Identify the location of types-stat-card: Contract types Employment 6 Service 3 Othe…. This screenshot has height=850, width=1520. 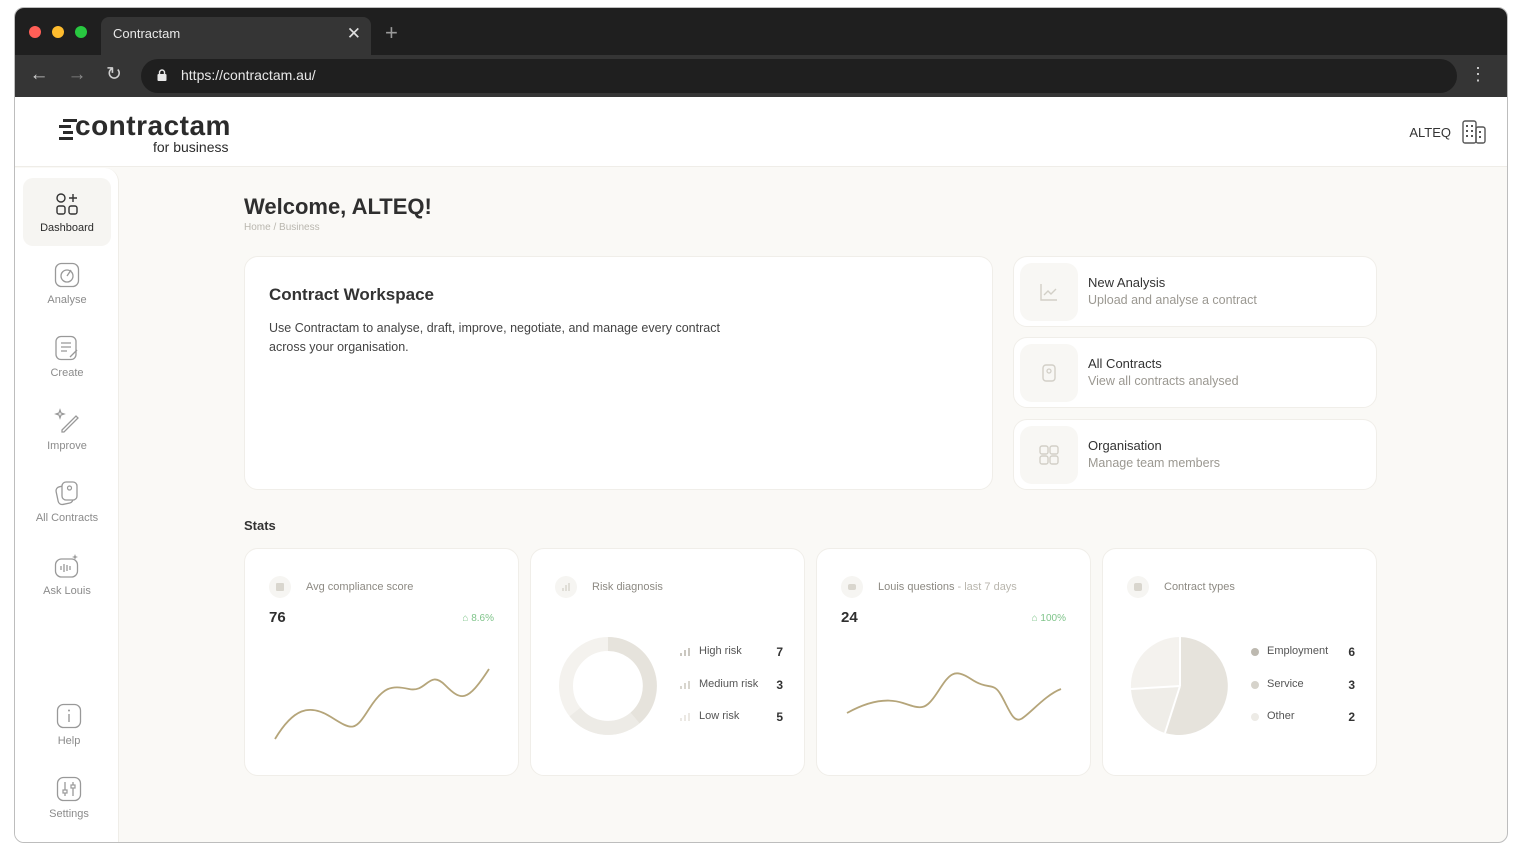
(1239, 662).